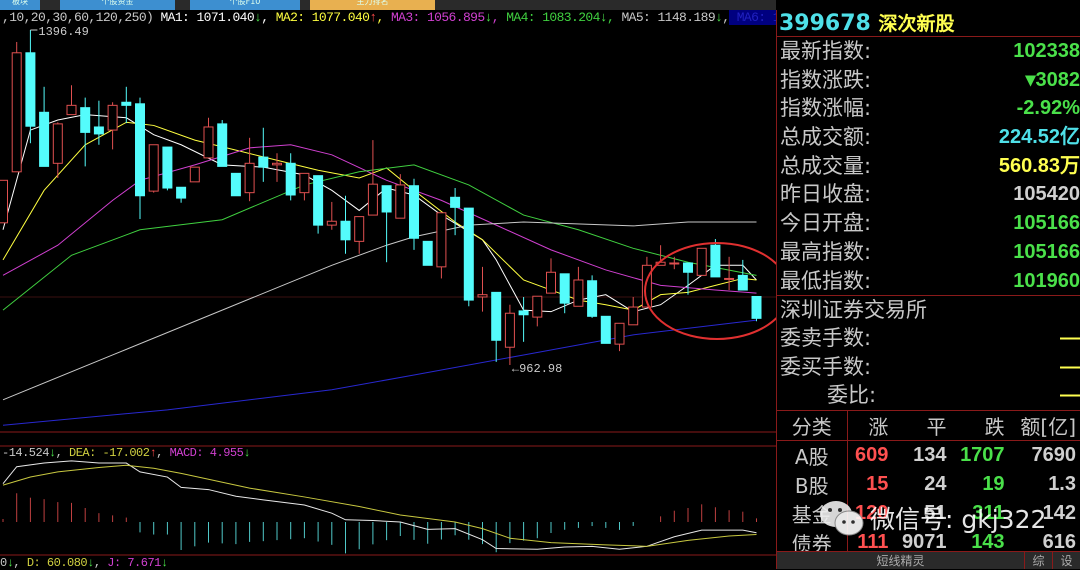 This screenshot has height=570, width=1080. Describe the element at coordinates (1046, 280) in the screenshot. I see `quote-value: 101960` at that location.